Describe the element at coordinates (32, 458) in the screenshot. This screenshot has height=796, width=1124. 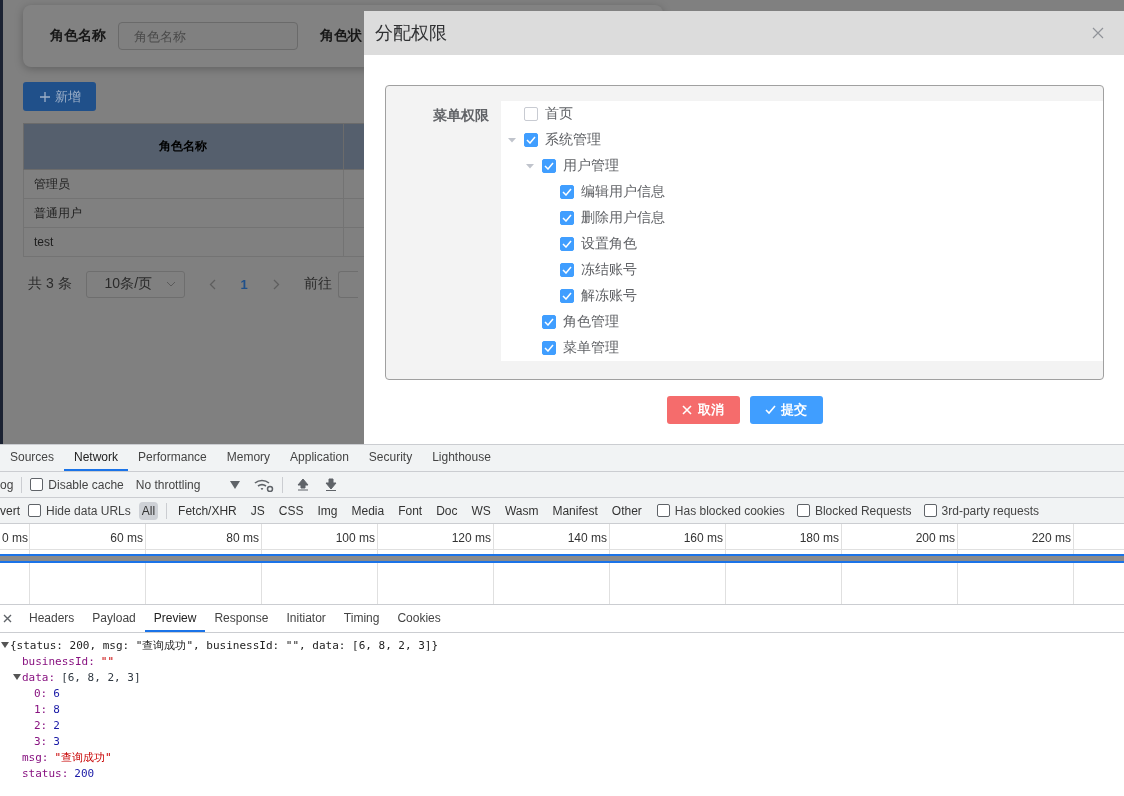
I see `devtools-tab: Sources` at that location.